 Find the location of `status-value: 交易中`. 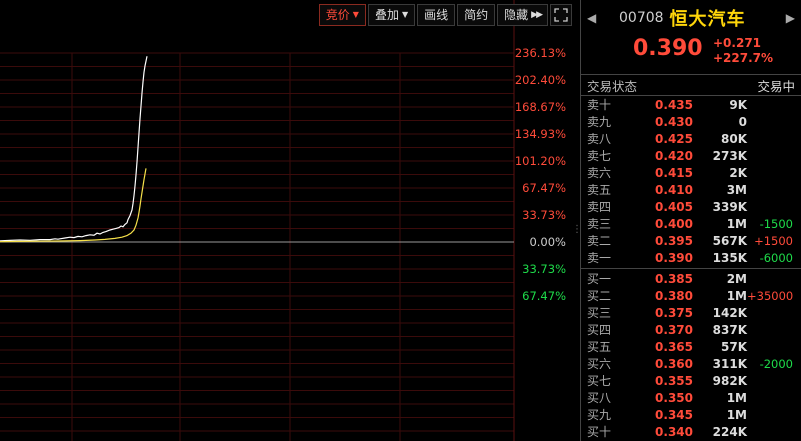

status-value: 交易中 is located at coordinates (776, 86).